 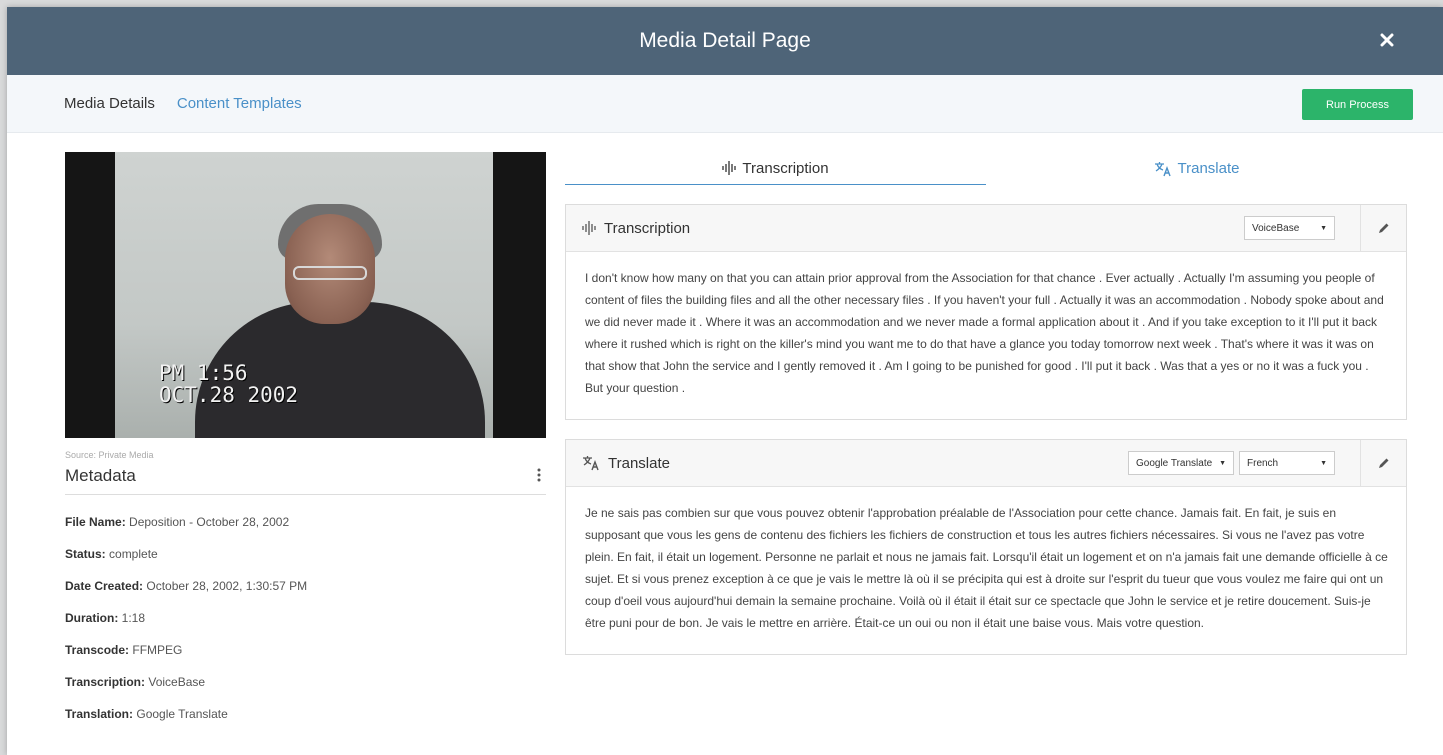 I want to click on close-button, so click(x=1387, y=40).